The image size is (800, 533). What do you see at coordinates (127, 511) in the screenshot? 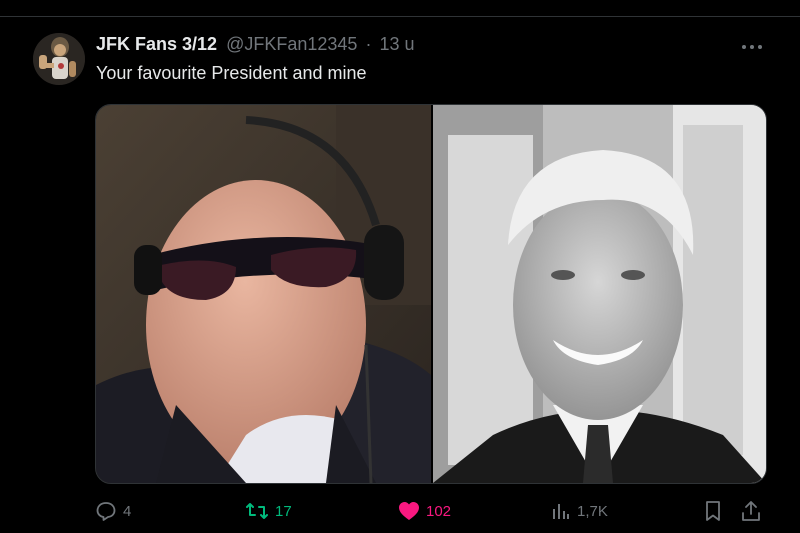
I see `reply-count: 4` at bounding box center [127, 511].